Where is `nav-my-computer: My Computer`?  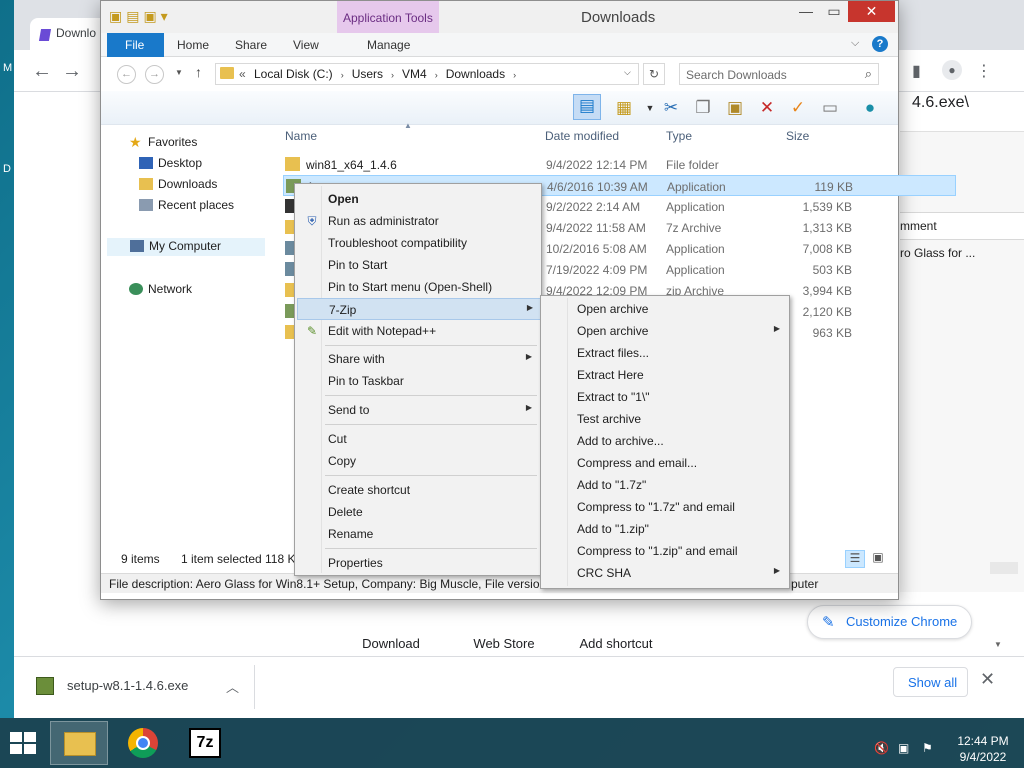
nav-my-computer: My Computer is located at coordinates (186, 247).